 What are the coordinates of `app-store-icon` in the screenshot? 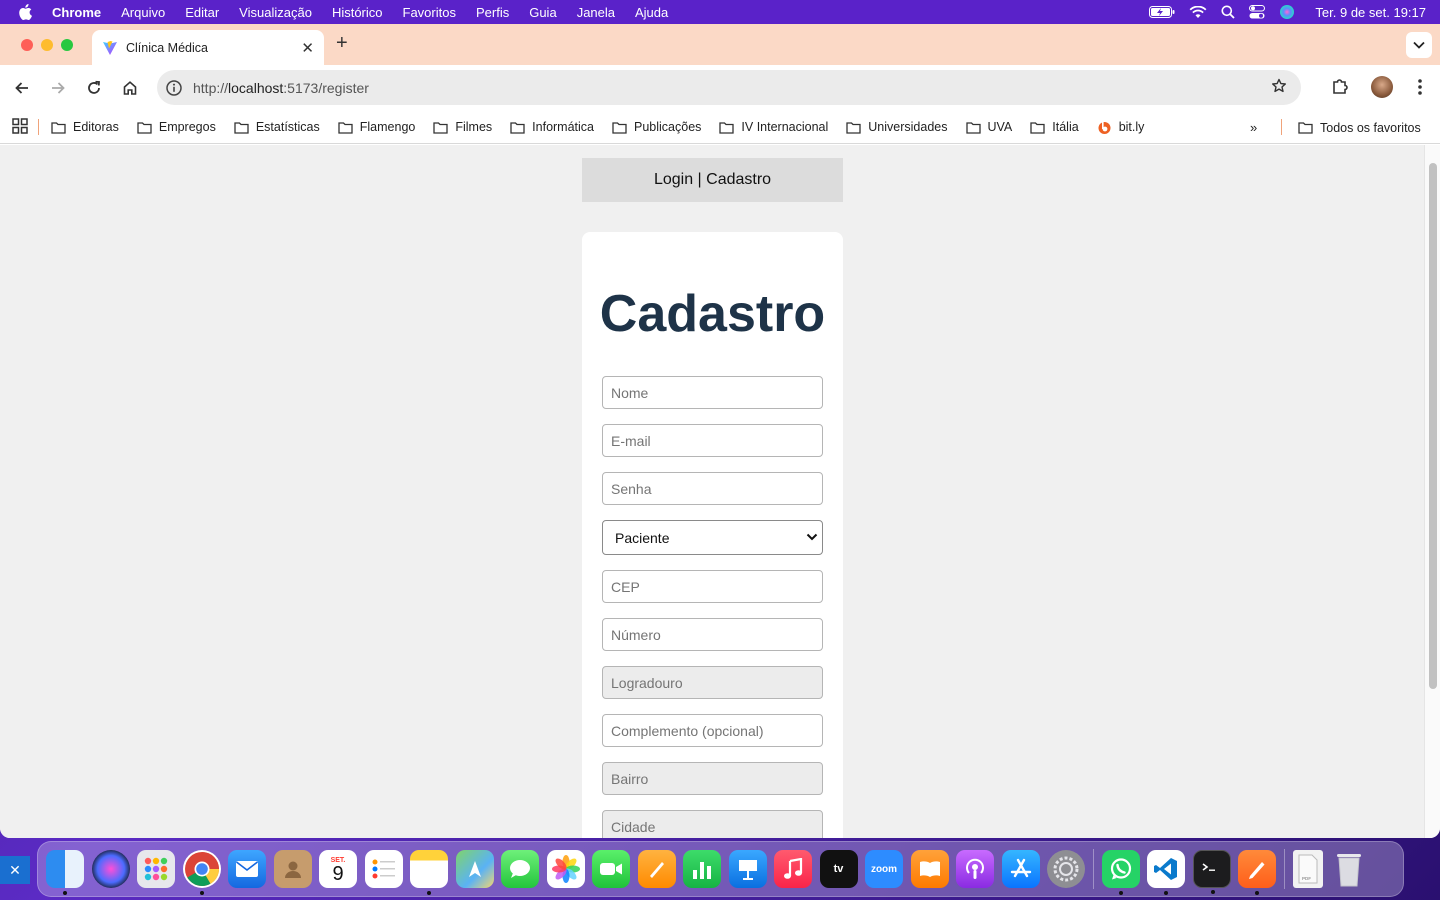 It's located at (1020, 869).